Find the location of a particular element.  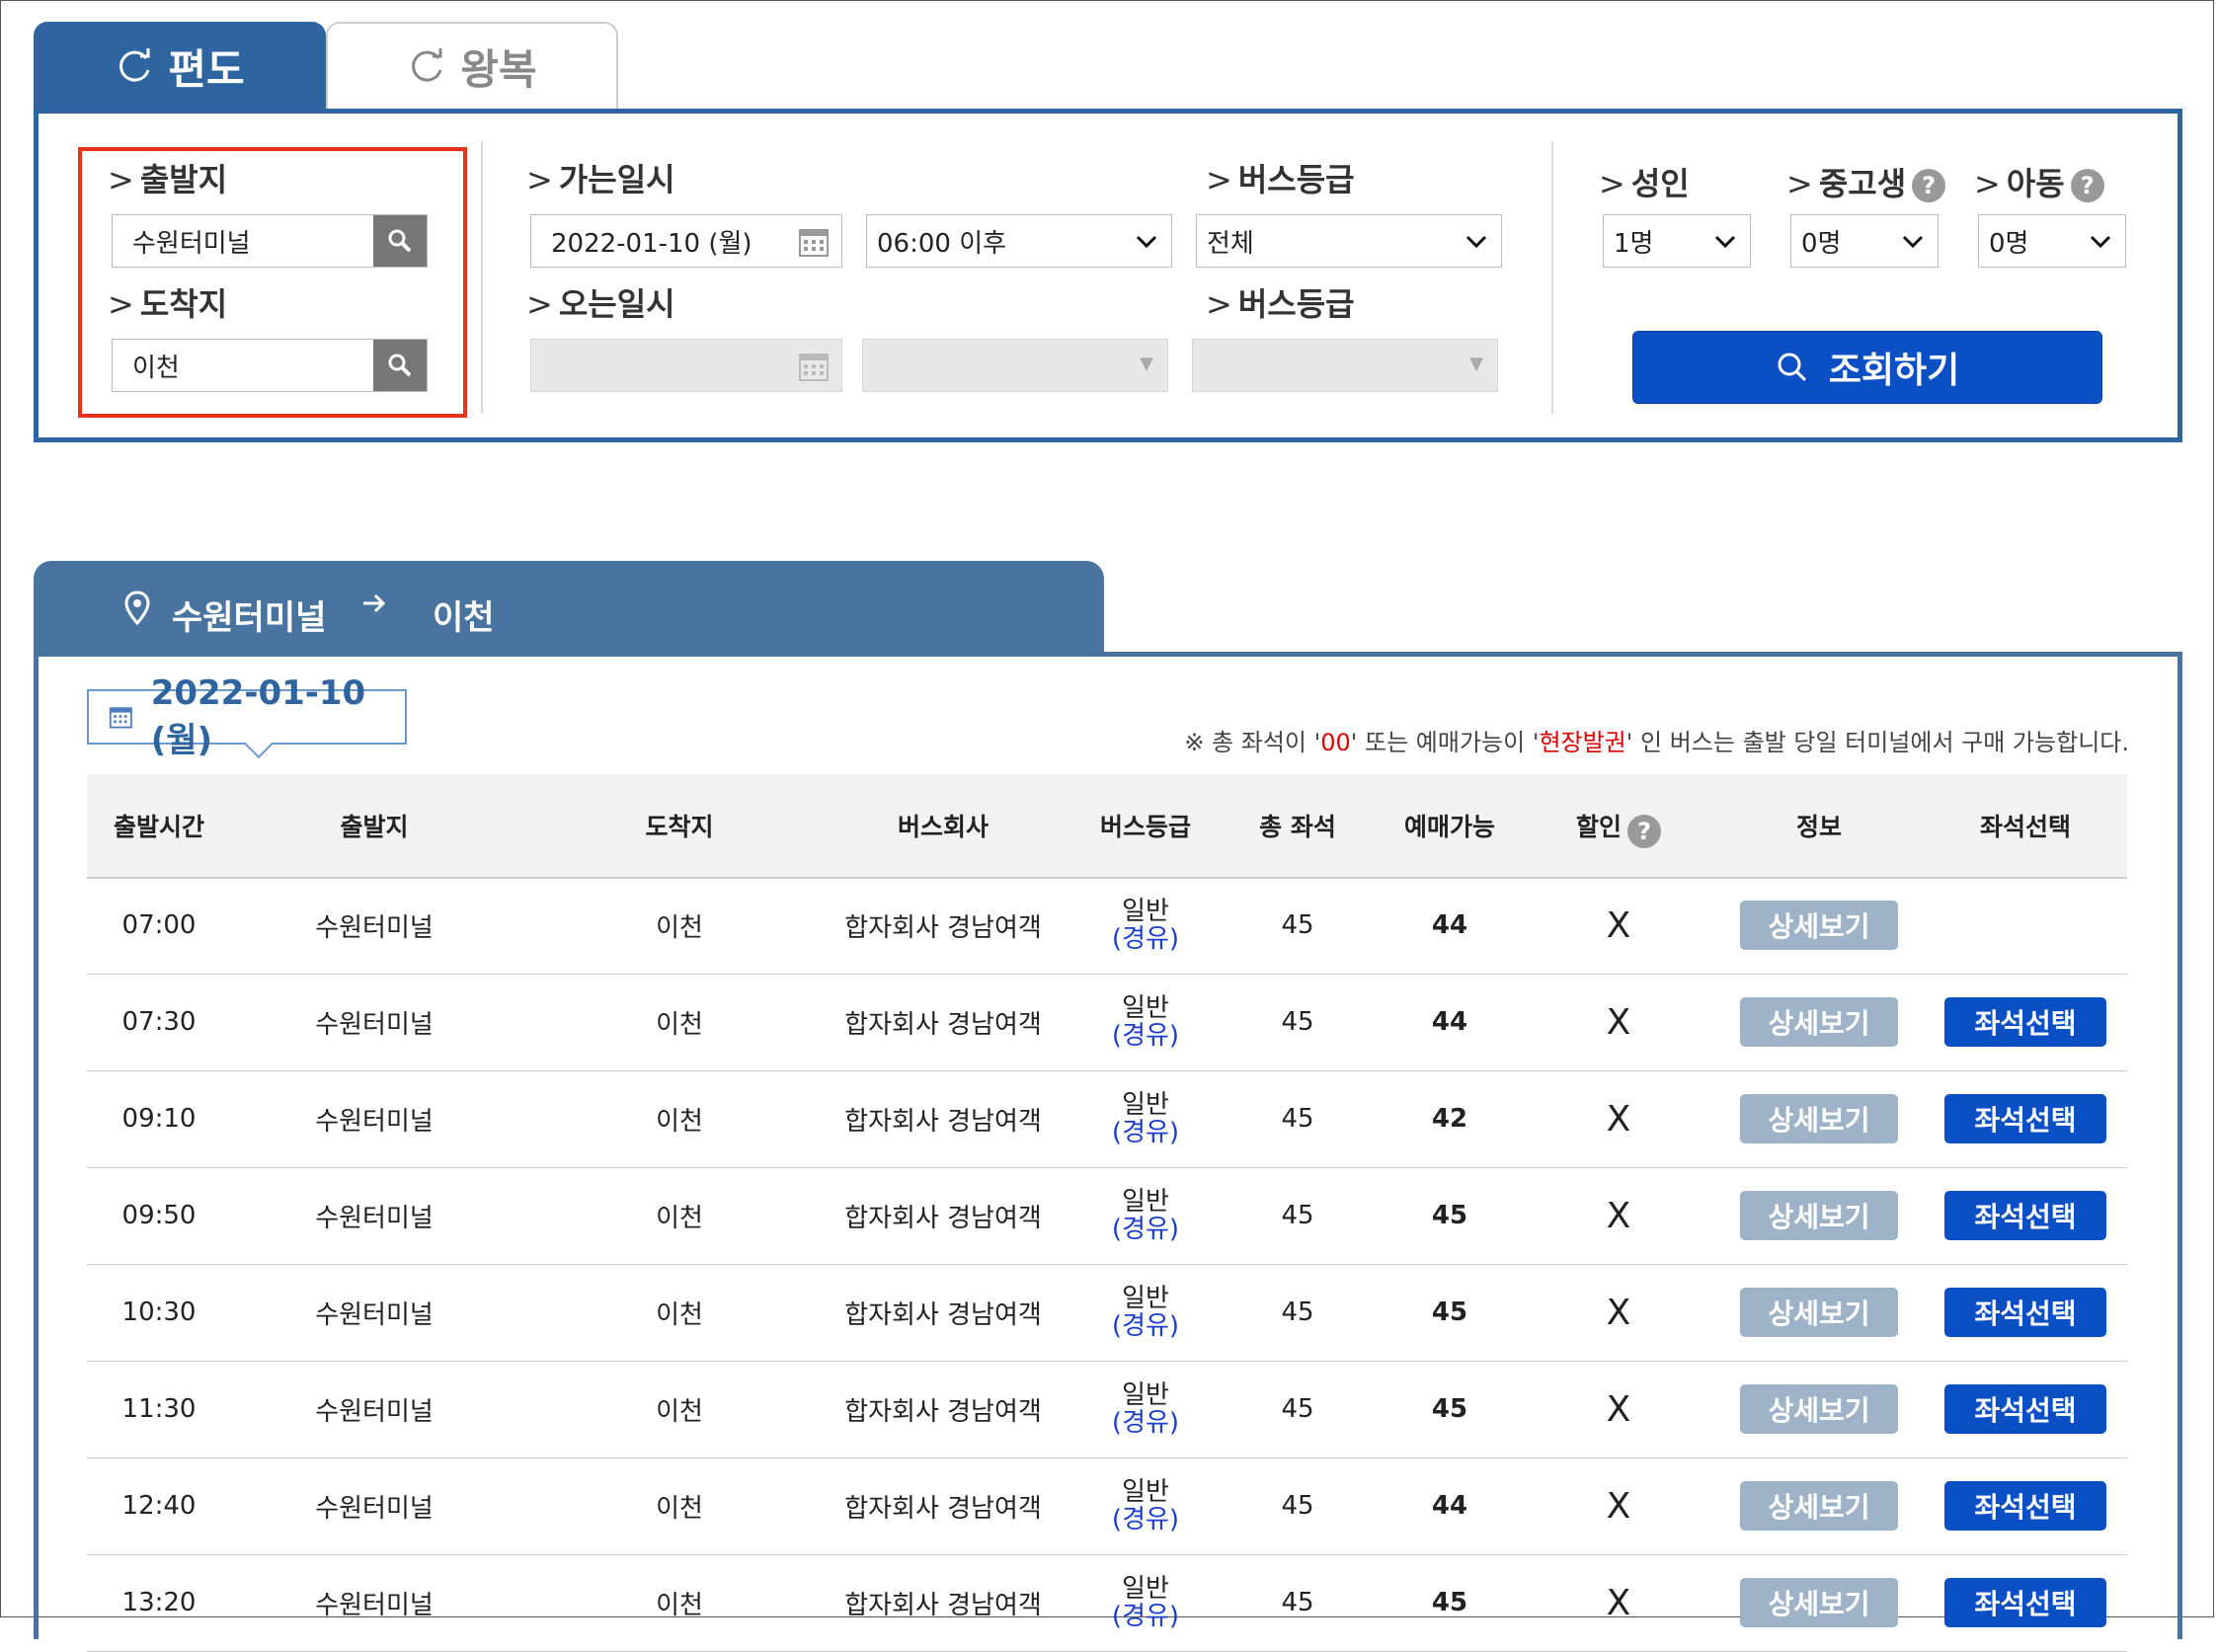

child-select: 0명 is located at coordinates (2052, 241).